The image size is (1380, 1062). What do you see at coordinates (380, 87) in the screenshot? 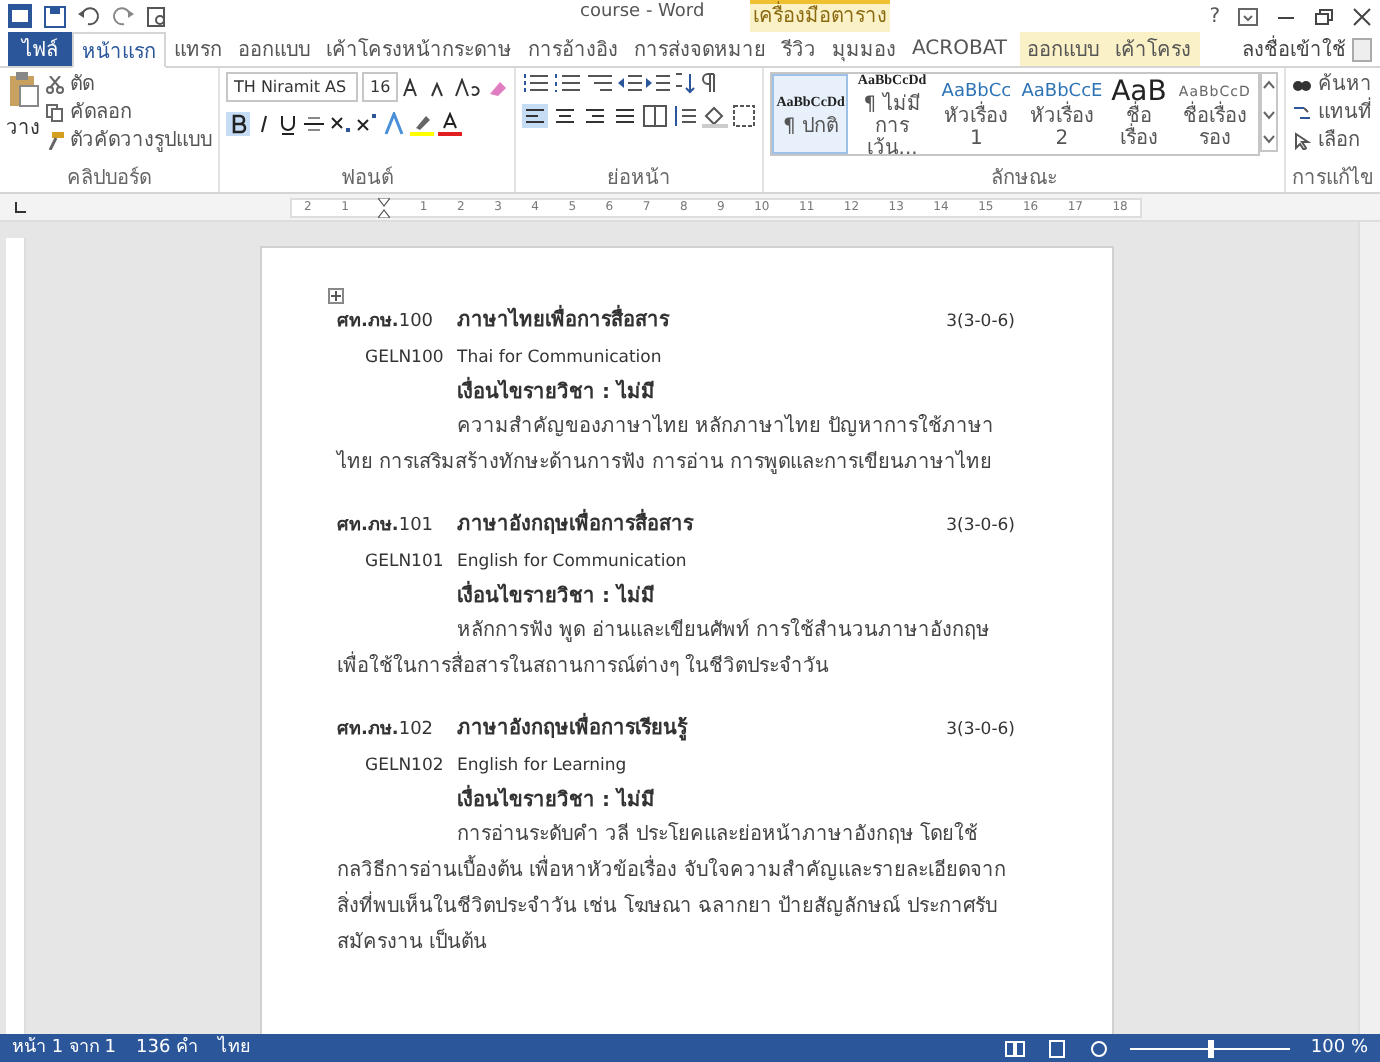
I see `font-size-field: 16` at bounding box center [380, 87].